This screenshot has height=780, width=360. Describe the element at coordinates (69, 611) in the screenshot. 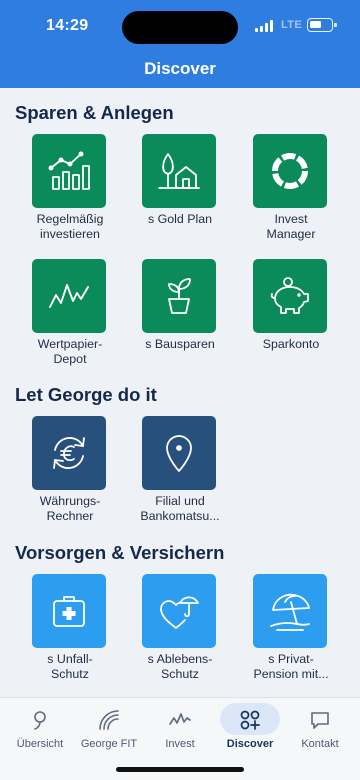

I see `first-aid-kit-icon` at that location.